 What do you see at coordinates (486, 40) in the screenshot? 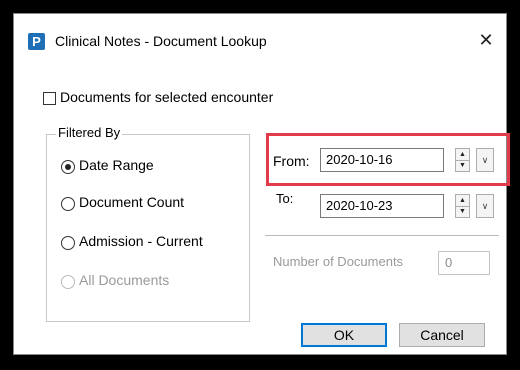
I see `close-icon: ✕` at bounding box center [486, 40].